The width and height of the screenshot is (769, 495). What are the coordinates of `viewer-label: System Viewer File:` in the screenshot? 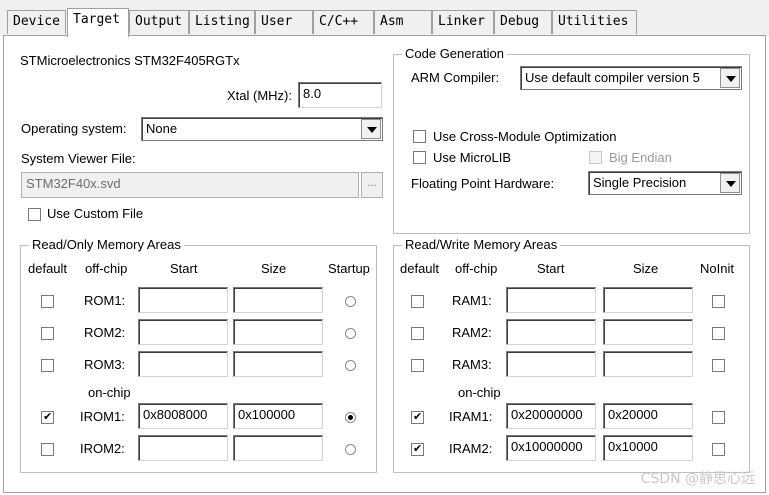 It's located at (78, 158).